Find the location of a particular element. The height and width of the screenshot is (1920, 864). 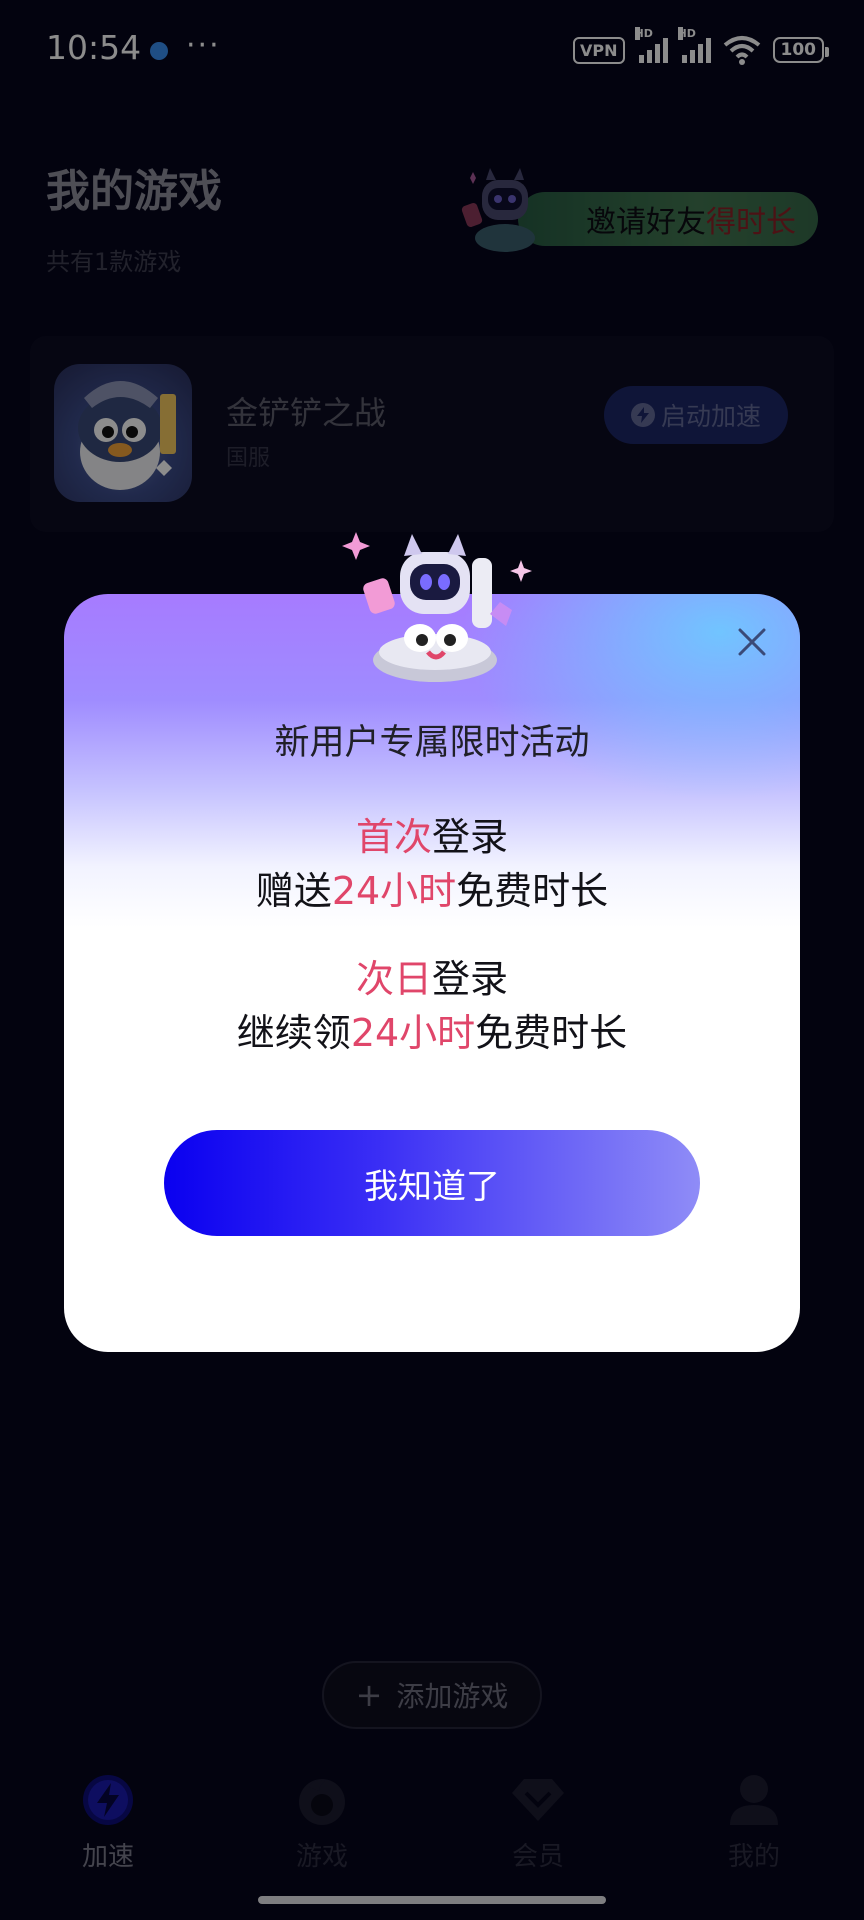

first-login-heading: 首次登录 is located at coordinates (432, 837).